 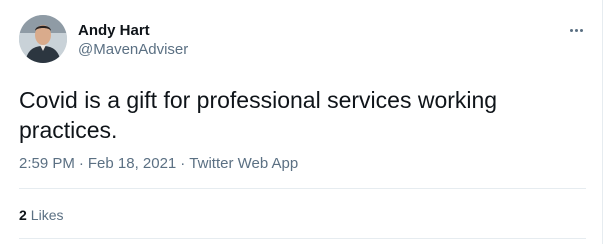 I want to click on tweet-time: 2:59 PM, so click(x=47, y=163).